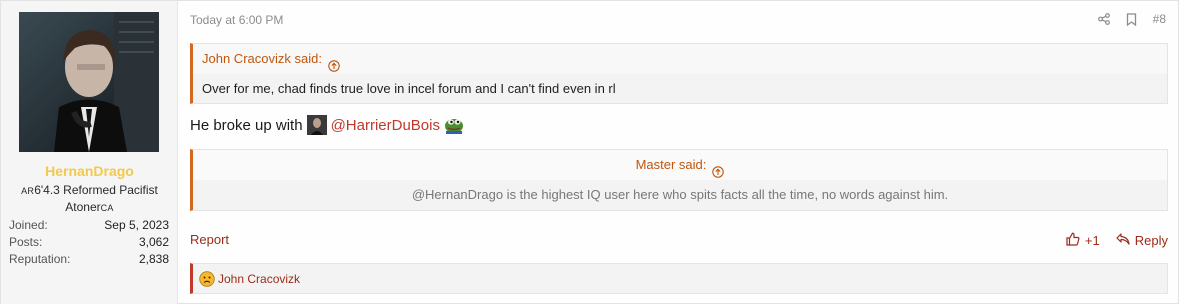  What do you see at coordinates (89, 226) in the screenshot?
I see `stat-joined: Joined: Sep 5, 2023` at bounding box center [89, 226].